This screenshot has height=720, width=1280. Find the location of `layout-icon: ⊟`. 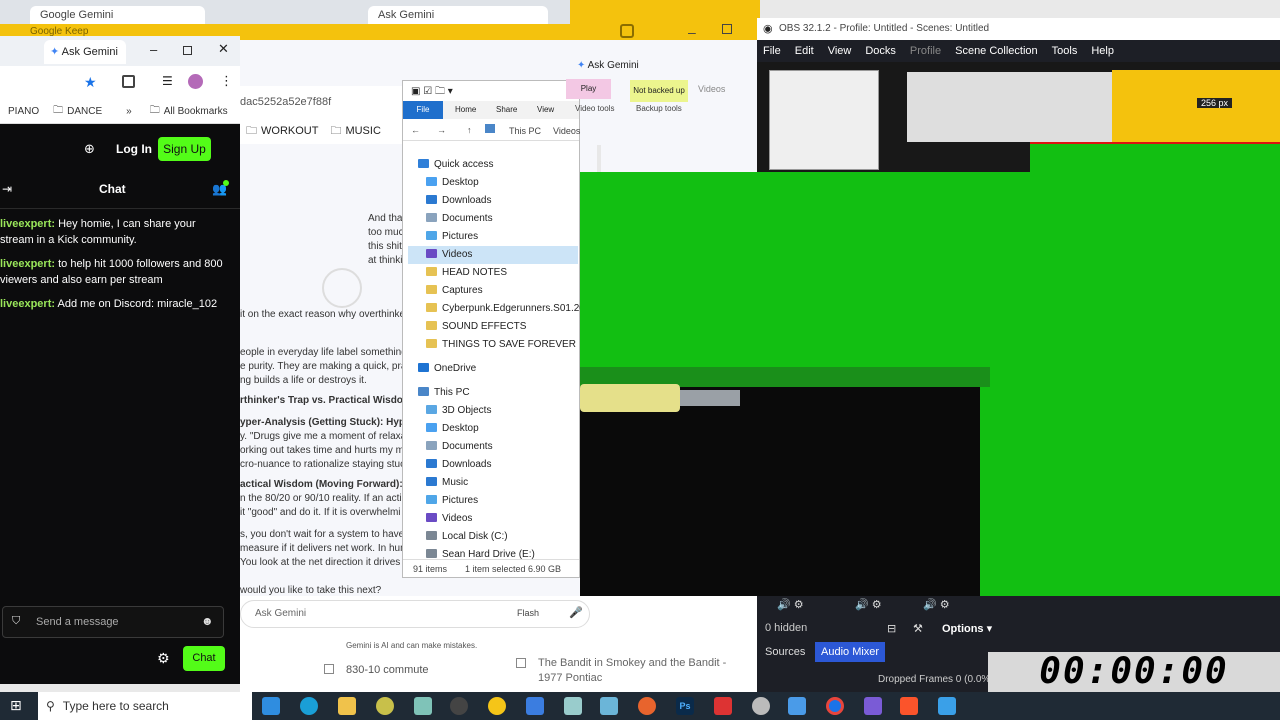

layout-icon: ⊟ is located at coordinates (891, 628).